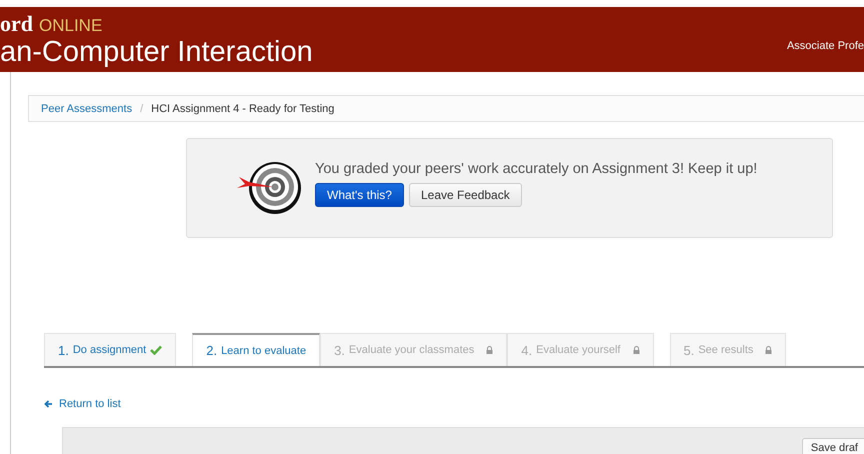  Describe the element at coordinates (157, 52) in the screenshot. I see `course-title: an-Computer Interaction` at that location.